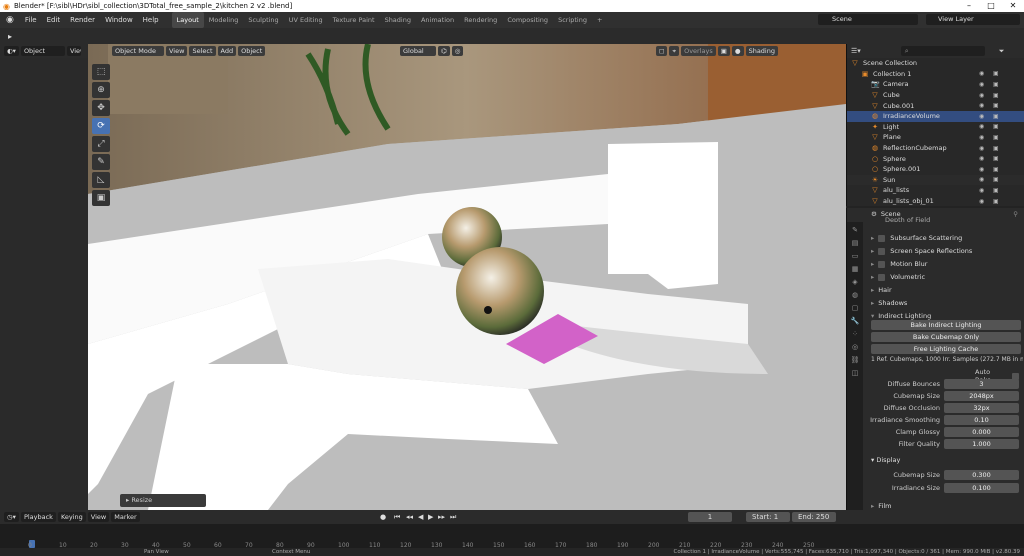 The image size is (1024, 556). Describe the element at coordinates (42, 51) in the screenshot. I see `object-type-dropdown: Object` at that location.